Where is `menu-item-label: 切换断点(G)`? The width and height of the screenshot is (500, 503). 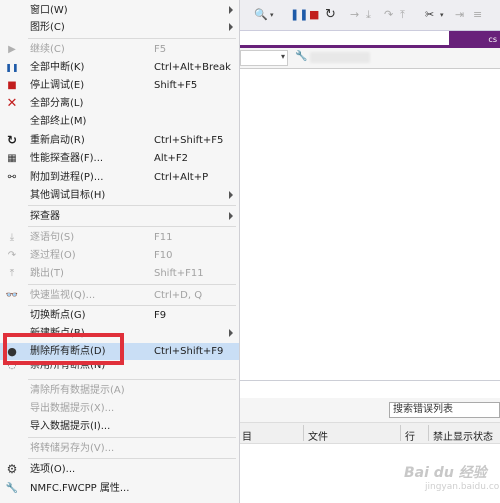 menu-item-label: 切换断点(G) is located at coordinates (58, 315).